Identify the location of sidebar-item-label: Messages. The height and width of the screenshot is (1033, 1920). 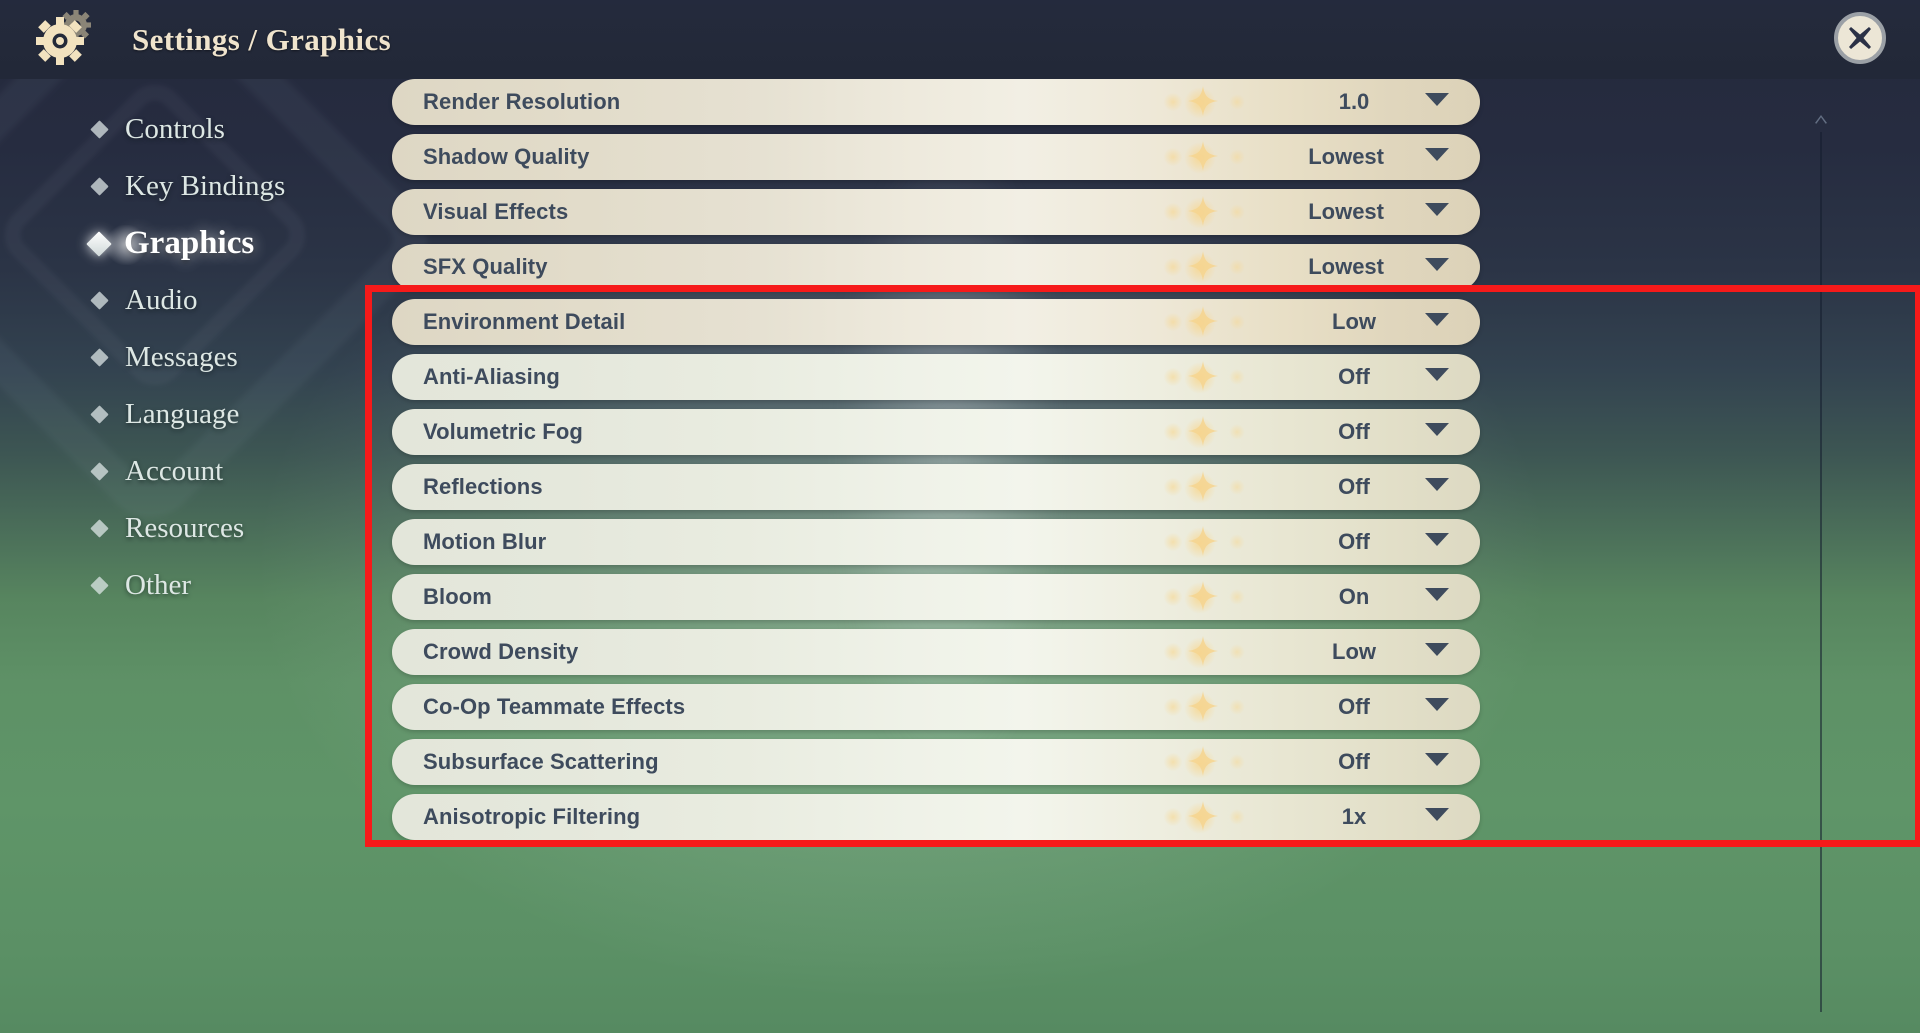
(181, 357).